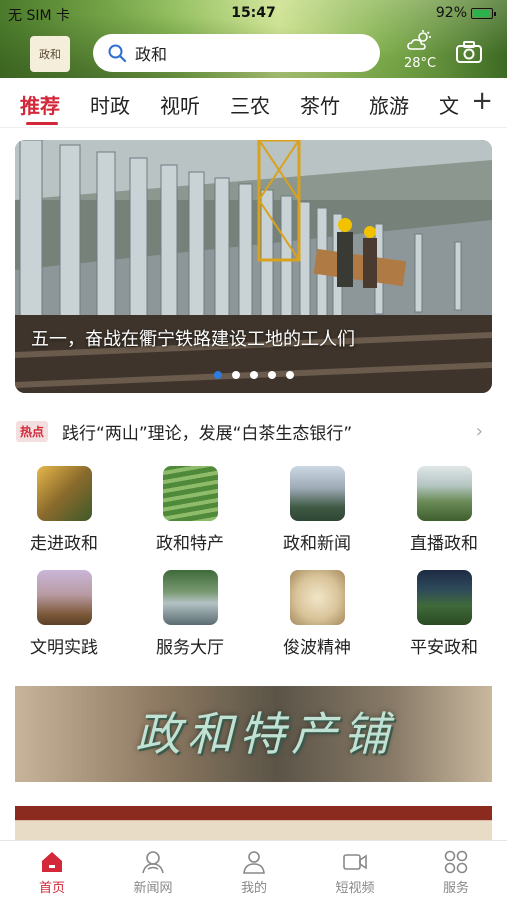  Describe the element at coordinates (419, 40) in the screenshot. I see `partly-sunny-icon` at that location.